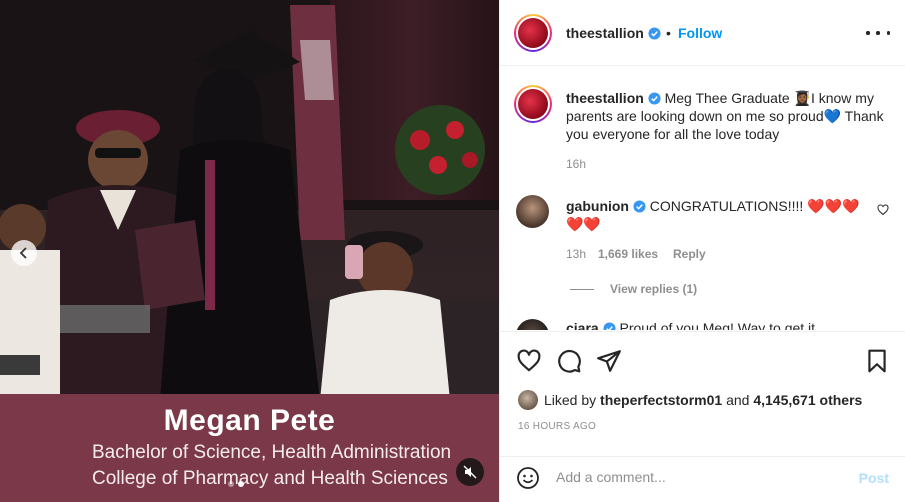  Describe the element at coordinates (270, 478) in the screenshot. I see `college-text: College of Pharmacy and Health Sciences` at that location.